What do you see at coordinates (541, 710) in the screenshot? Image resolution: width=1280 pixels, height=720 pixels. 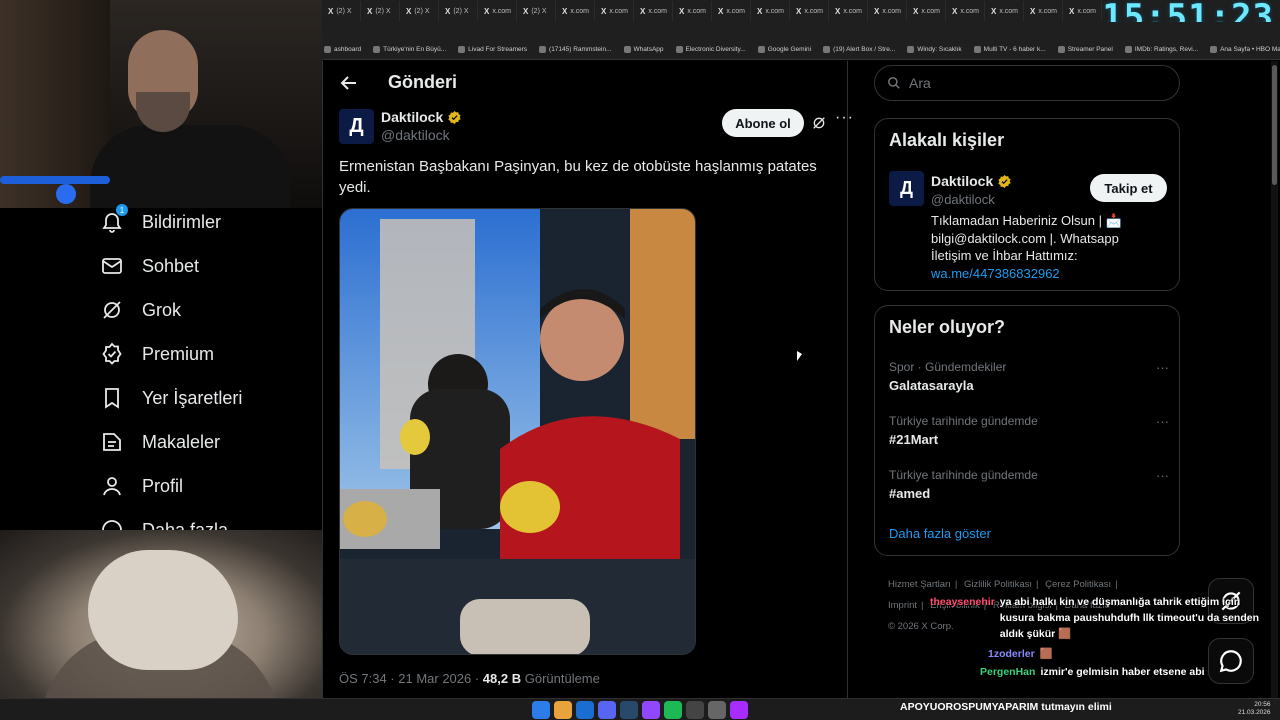 I see `start-icon` at bounding box center [541, 710].